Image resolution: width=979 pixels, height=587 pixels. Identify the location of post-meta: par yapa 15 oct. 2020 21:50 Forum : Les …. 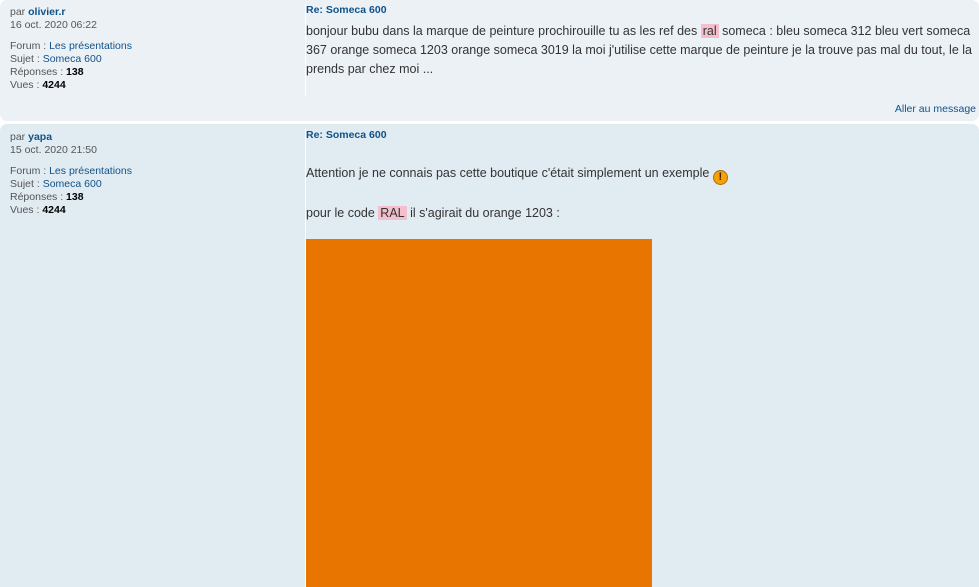
(155, 174).